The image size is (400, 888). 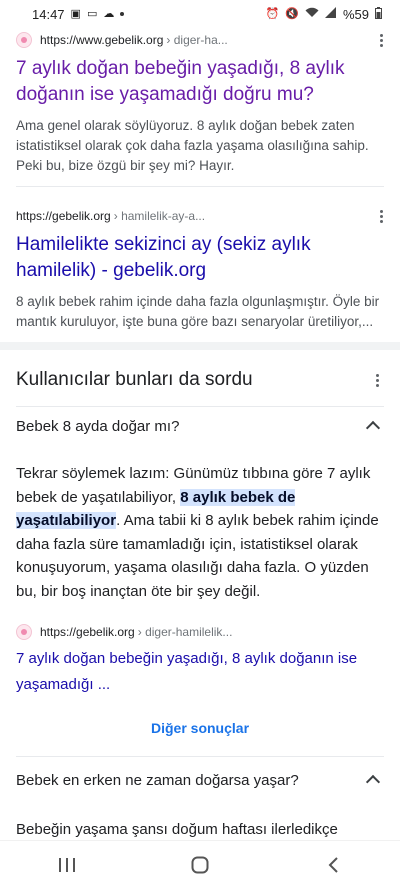 What do you see at coordinates (134, 379) in the screenshot?
I see `paa-heading-text: Kullanıcılar bunları da sordu` at bounding box center [134, 379].